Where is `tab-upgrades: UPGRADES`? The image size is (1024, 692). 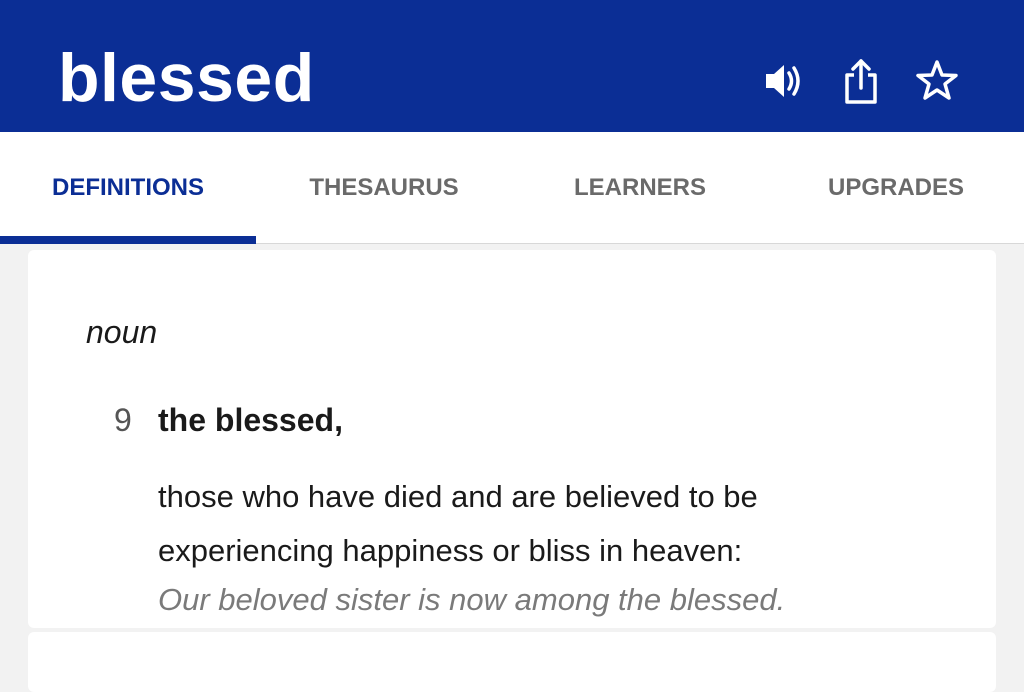
tab-upgrades: UPGRADES is located at coordinates (896, 188).